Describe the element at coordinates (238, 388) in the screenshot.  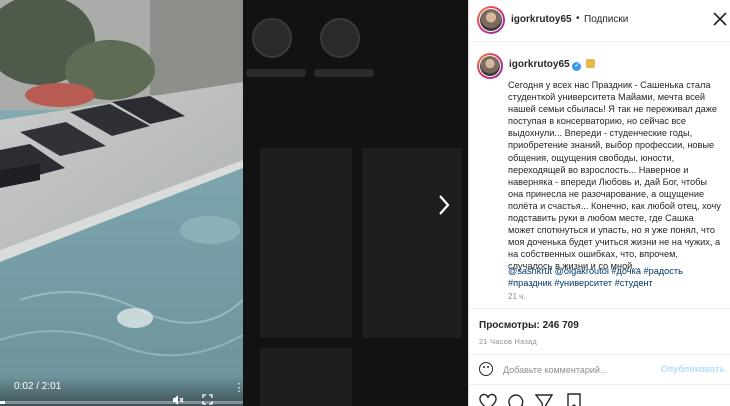
I see `vertical-dots-icon: ⋮` at that location.